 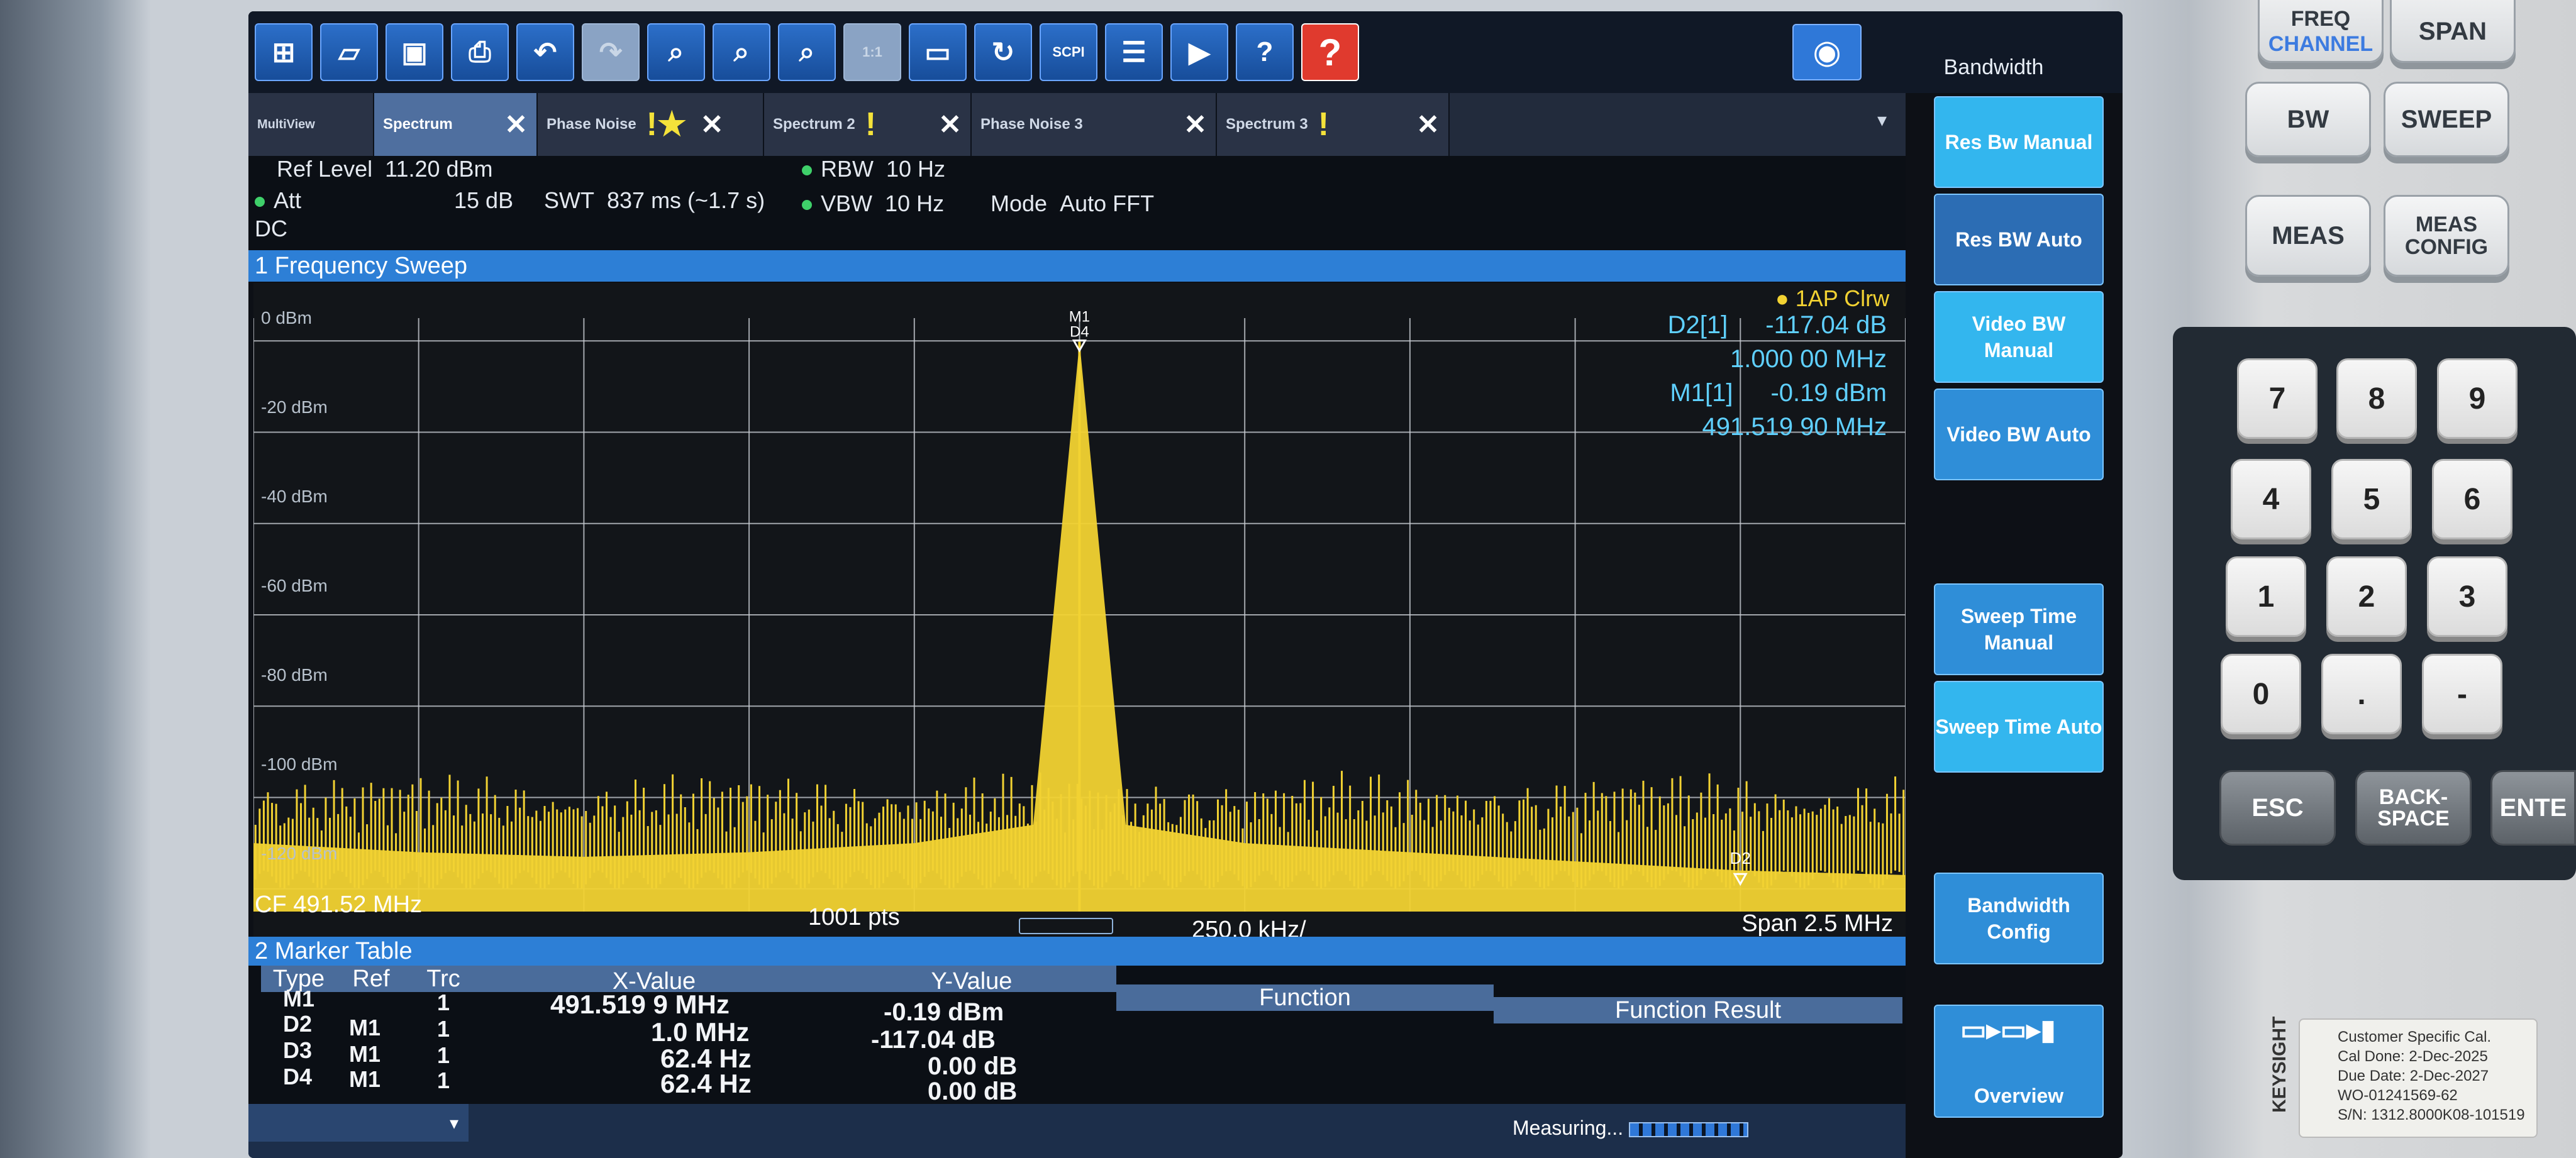 I want to click on windows-icon: ⊞, so click(x=284, y=52).